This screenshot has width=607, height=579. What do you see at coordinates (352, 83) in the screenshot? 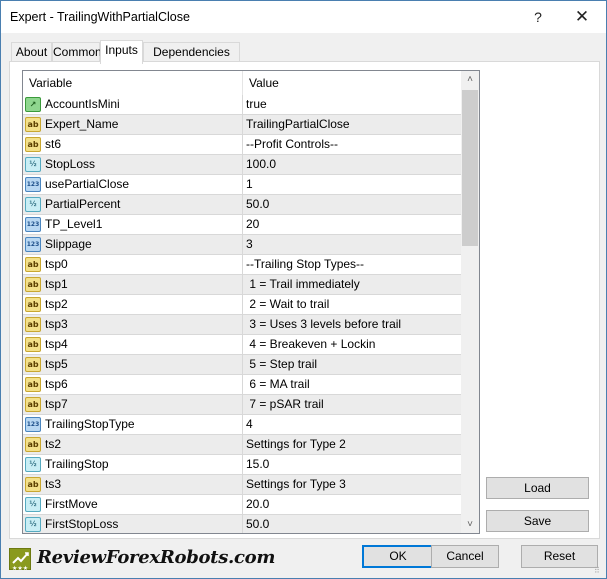
I see `column-header-value: Value` at bounding box center [352, 83].